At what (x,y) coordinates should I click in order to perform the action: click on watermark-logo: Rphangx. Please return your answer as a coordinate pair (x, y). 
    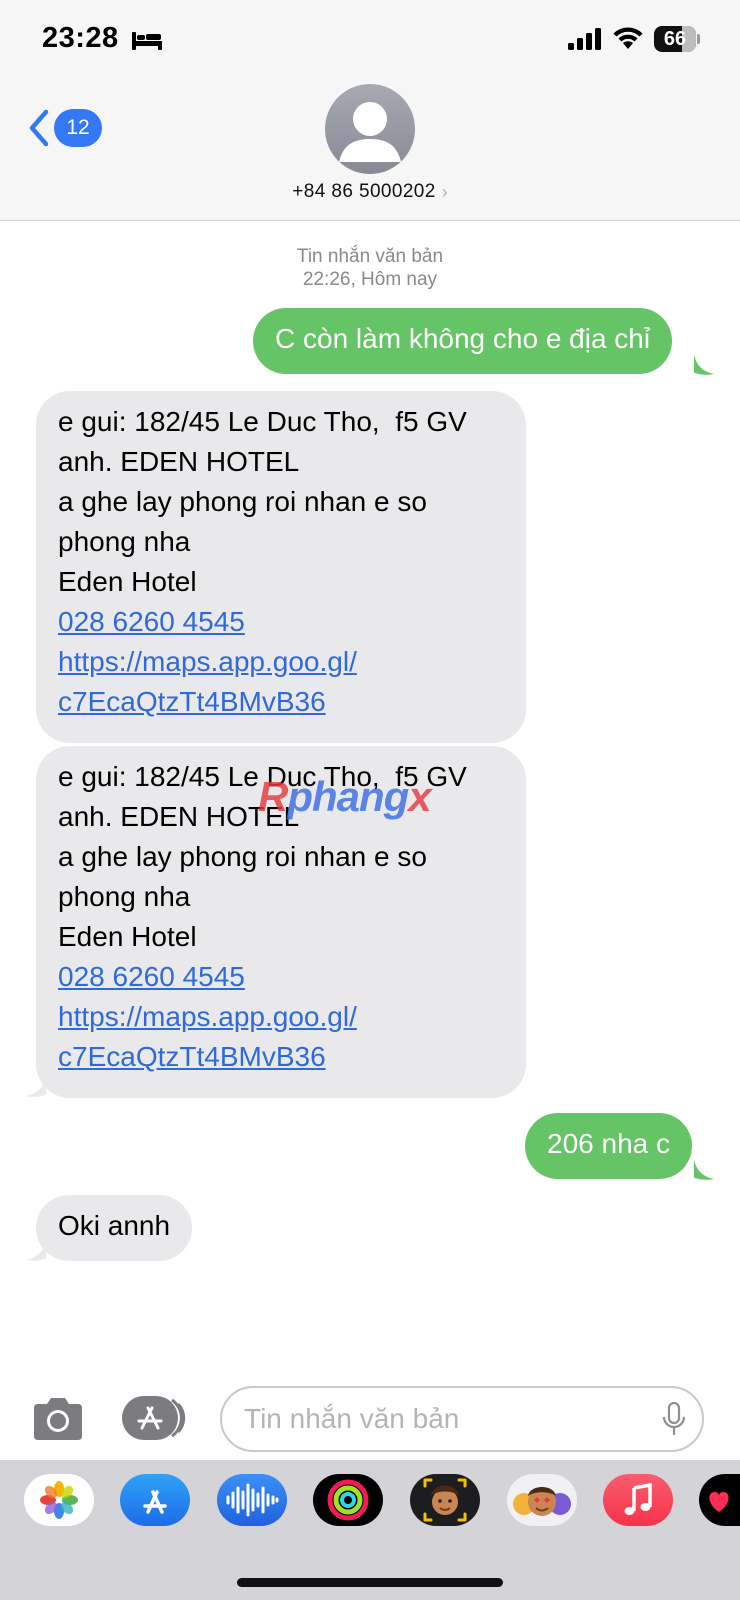
    Looking at the image, I should click on (345, 796).